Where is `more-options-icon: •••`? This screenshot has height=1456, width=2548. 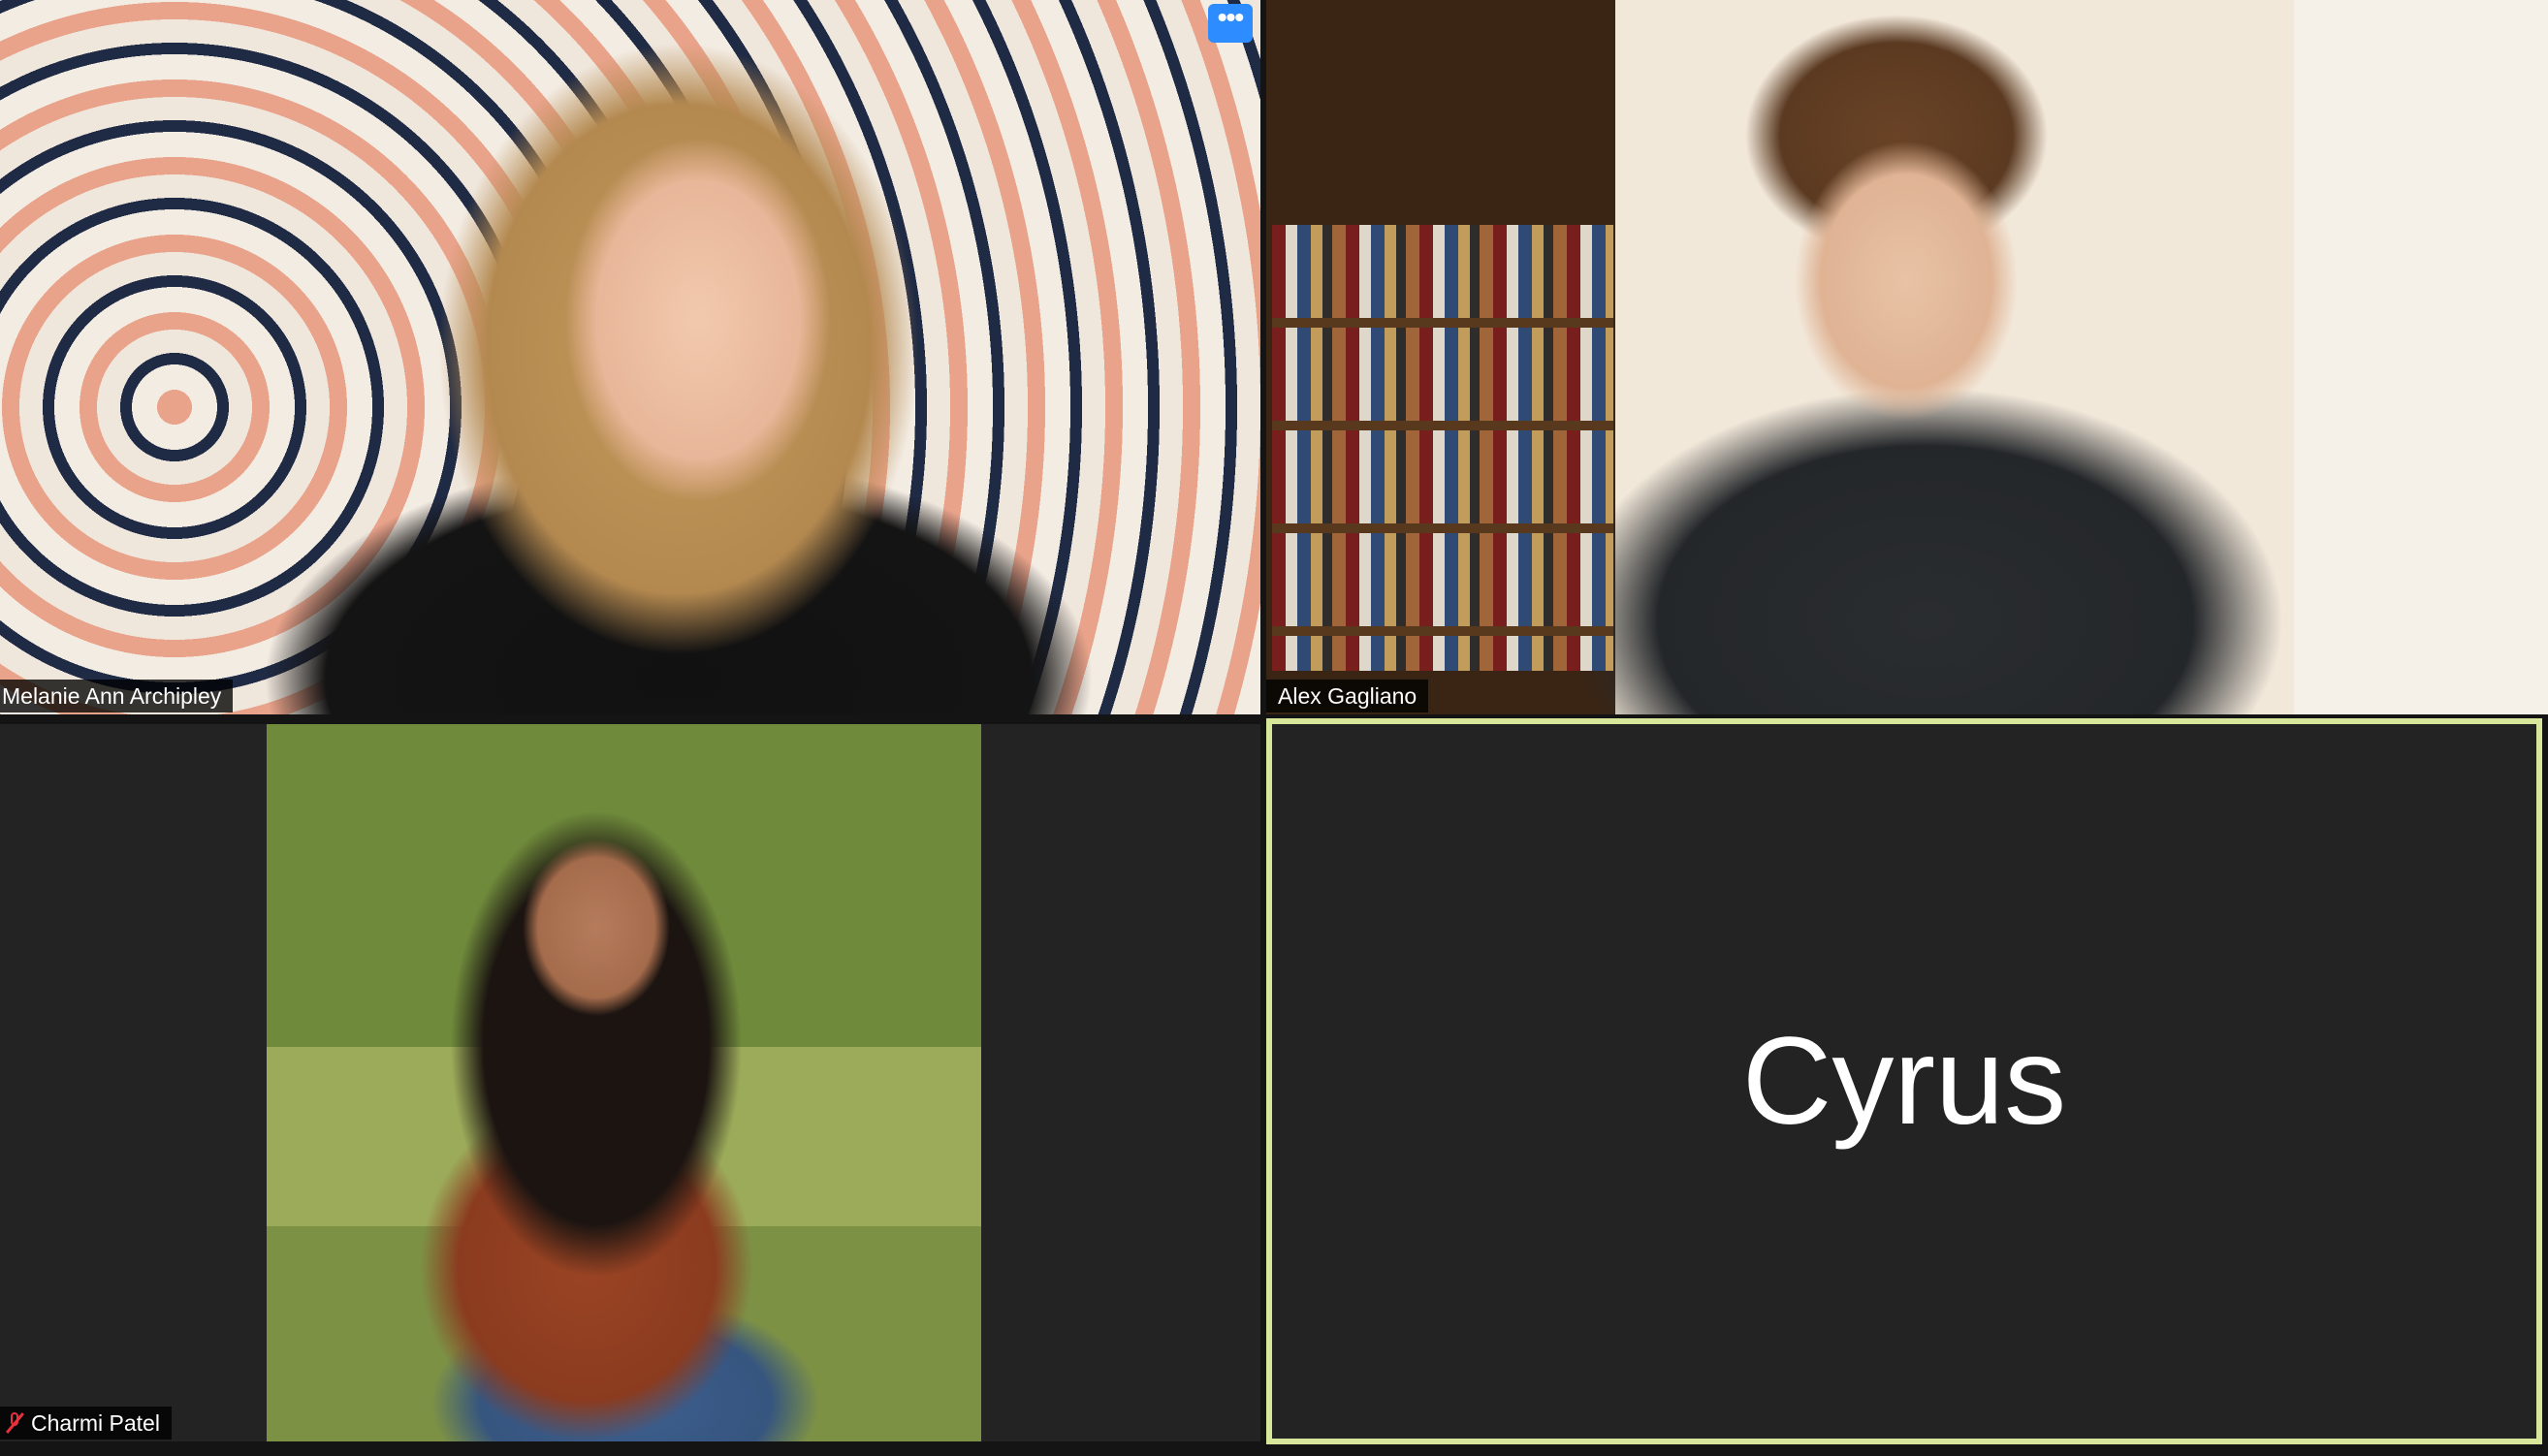 more-options-icon: ••• is located at coordinates (1230, 17).